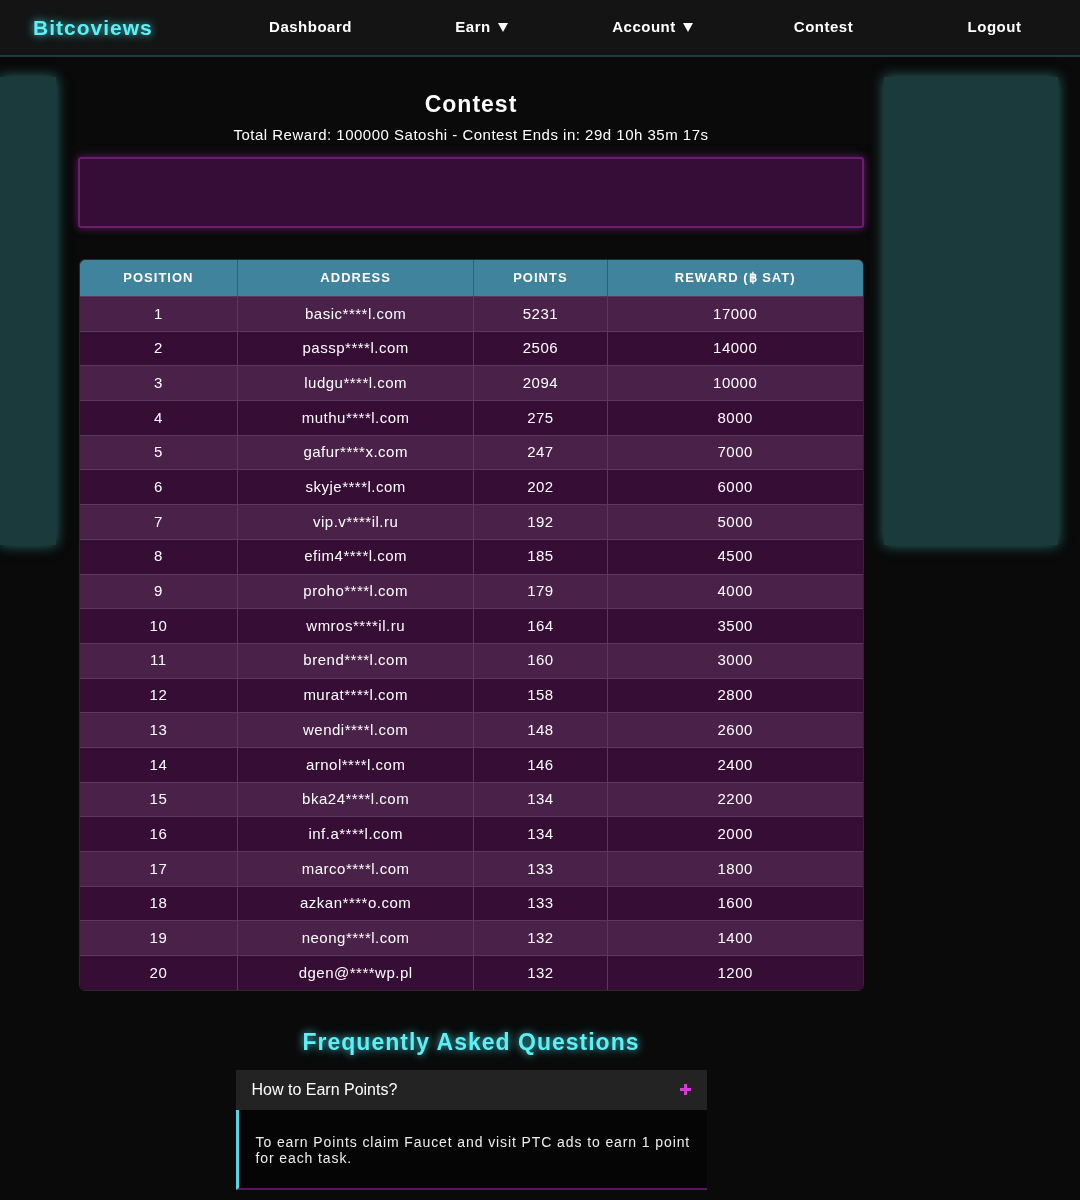  What do you see at coordinates (158, 764) in the screenshot?
I see `table-cell-text: 14` at bounding box center [158, 764].